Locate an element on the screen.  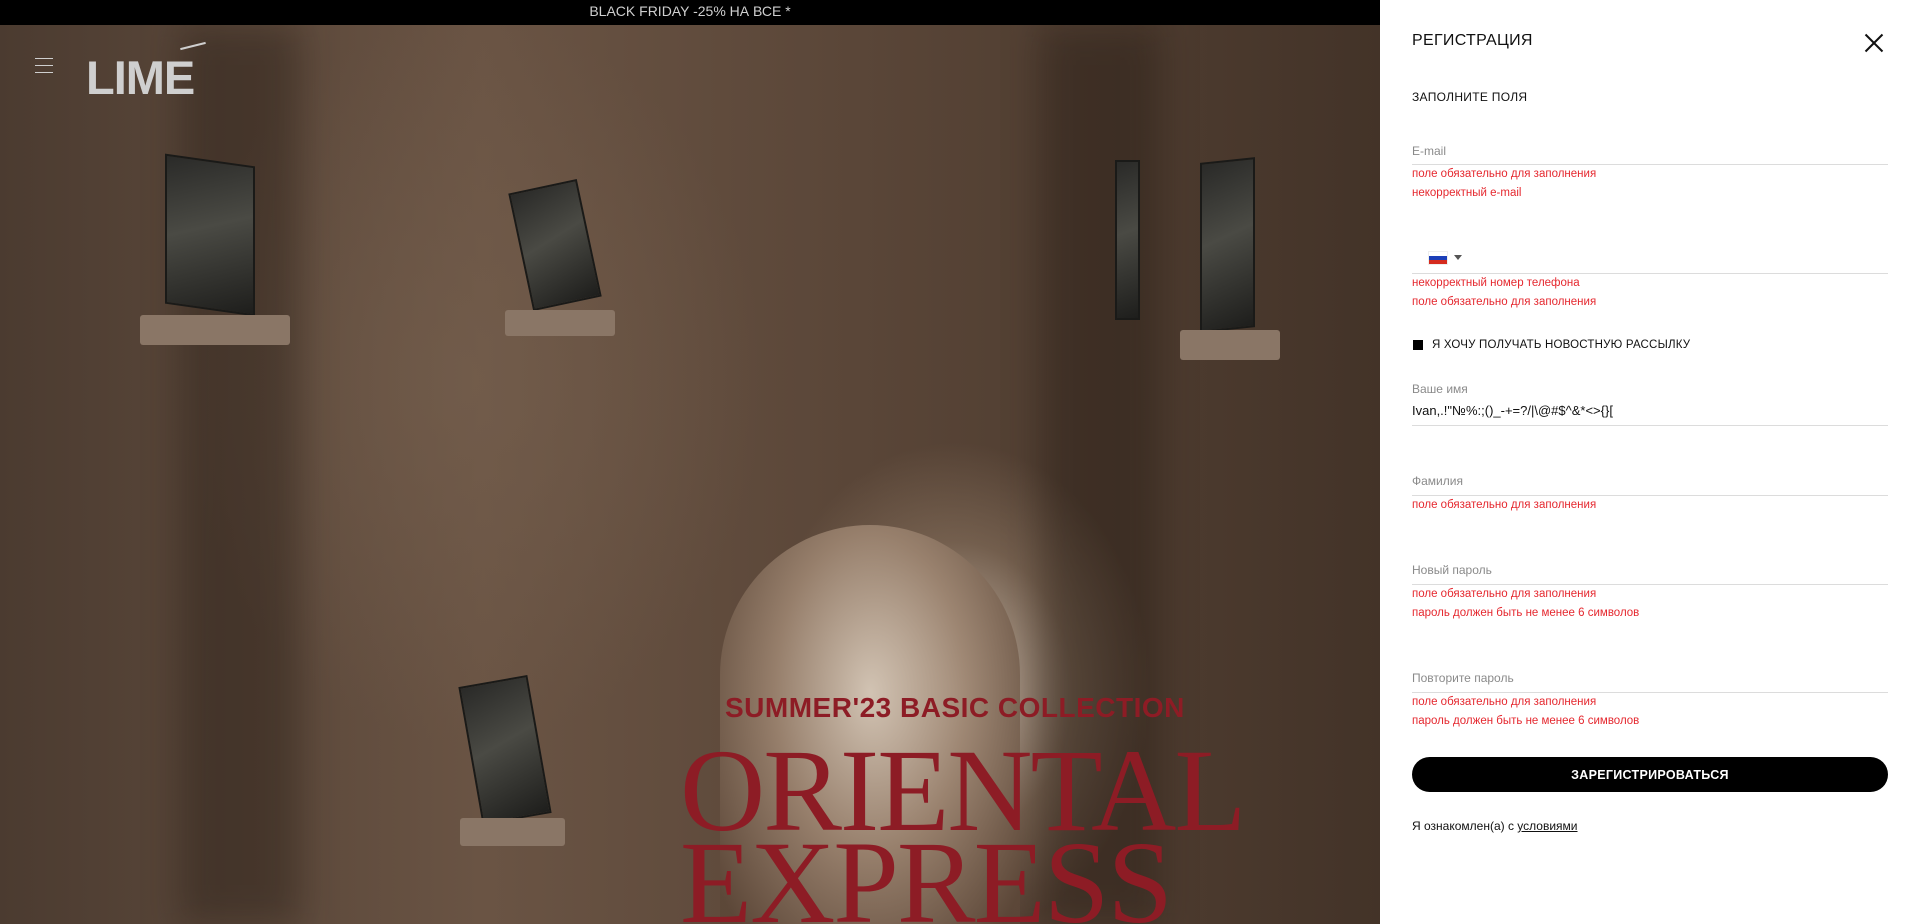
newsletter-checkbox: Я ХОЧУ ПОЛУЧАТЬ НОВОСТНУЮ РАССЫЛКУ is located at coordinates (1551, 345).